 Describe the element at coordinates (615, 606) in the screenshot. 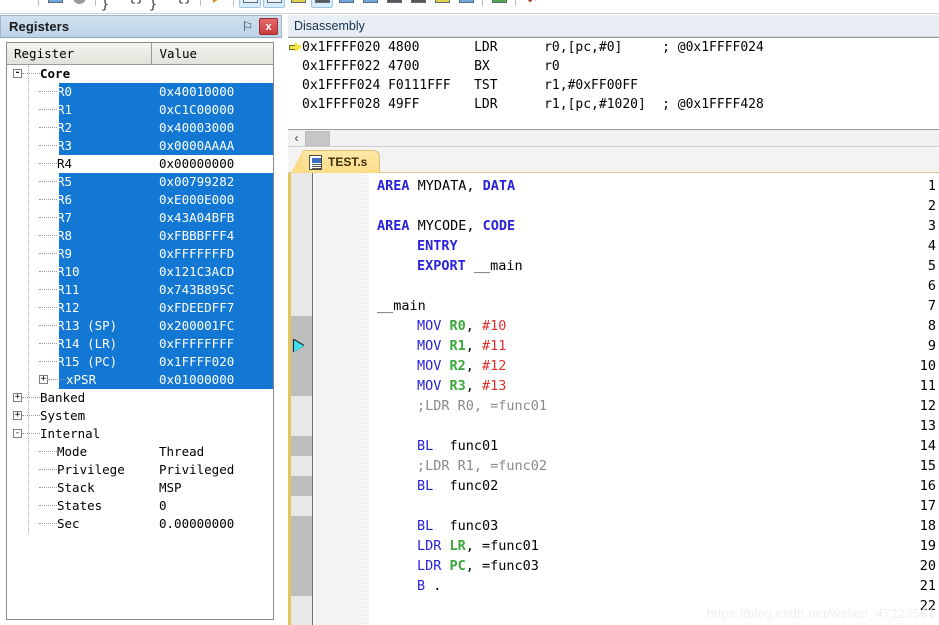

I see `editor-line: 22` at that location.